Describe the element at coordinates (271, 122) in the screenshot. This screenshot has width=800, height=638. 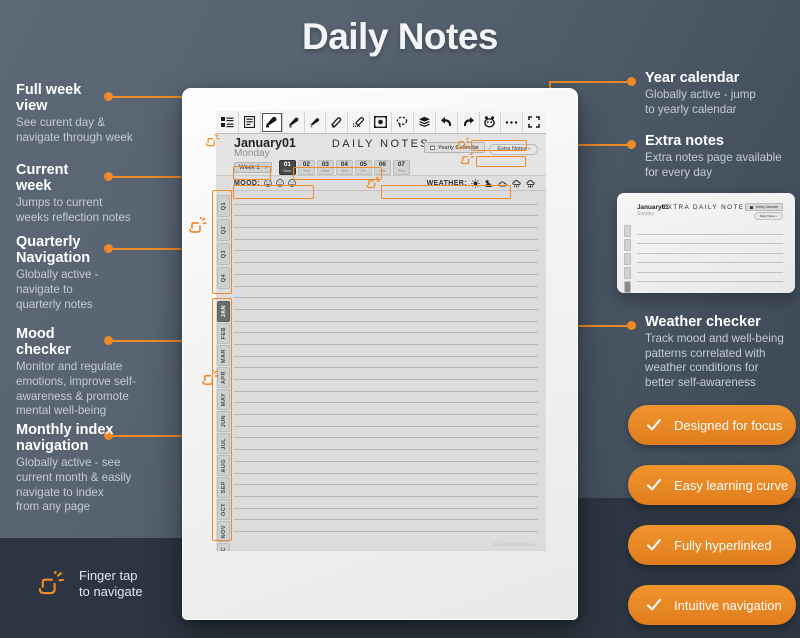
I see `pen-thick-icon` at that location.